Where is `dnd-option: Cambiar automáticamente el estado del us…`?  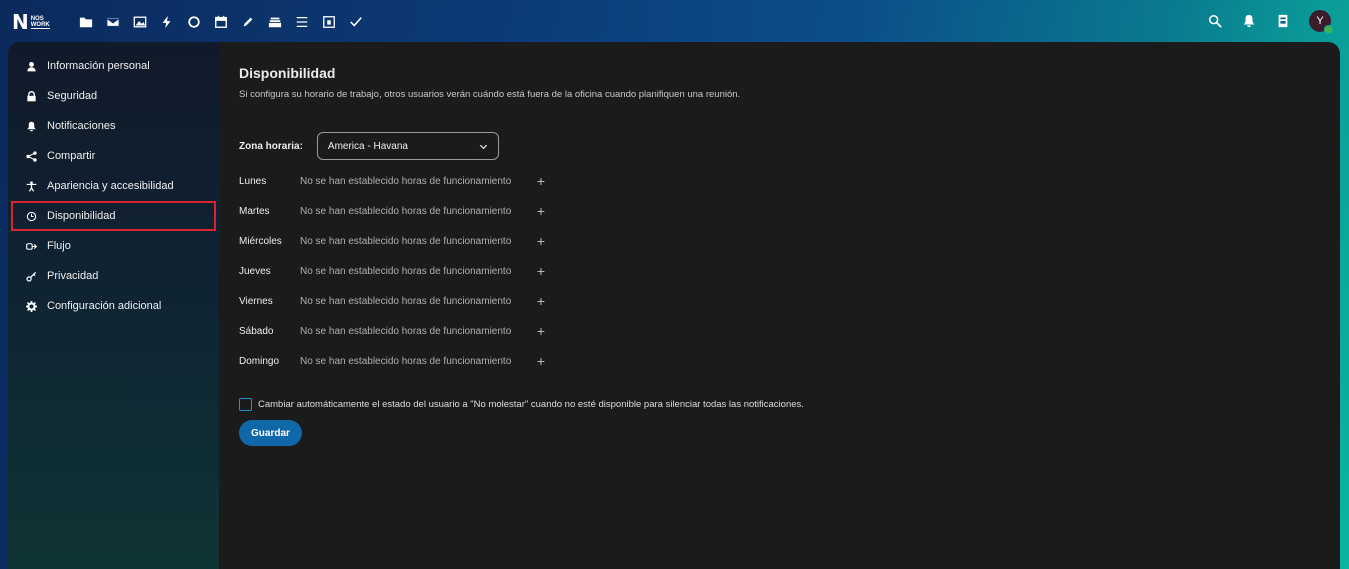 dnd-option: Cambiar automáticamente el estado del us… is located at coordinates (521, 404).